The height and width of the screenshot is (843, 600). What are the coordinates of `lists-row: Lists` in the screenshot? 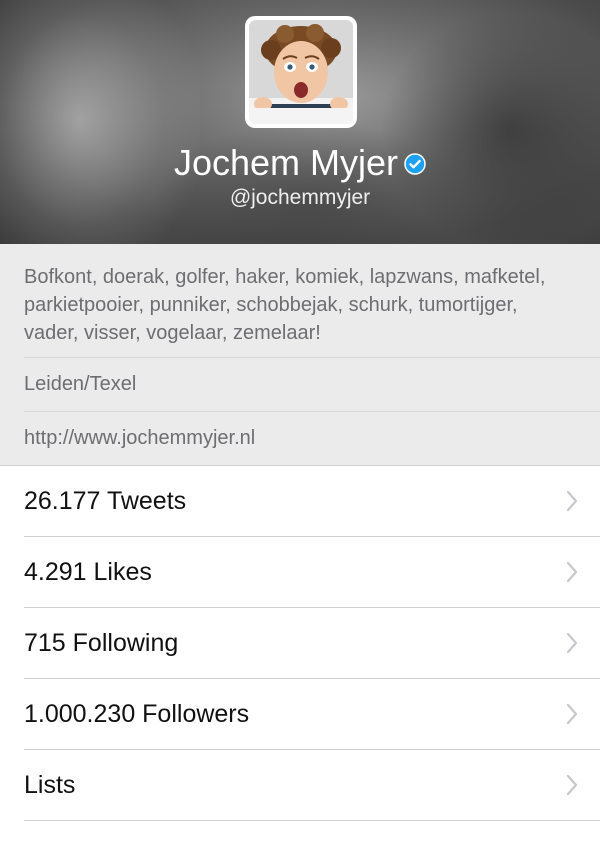 It's located at (312, 785).